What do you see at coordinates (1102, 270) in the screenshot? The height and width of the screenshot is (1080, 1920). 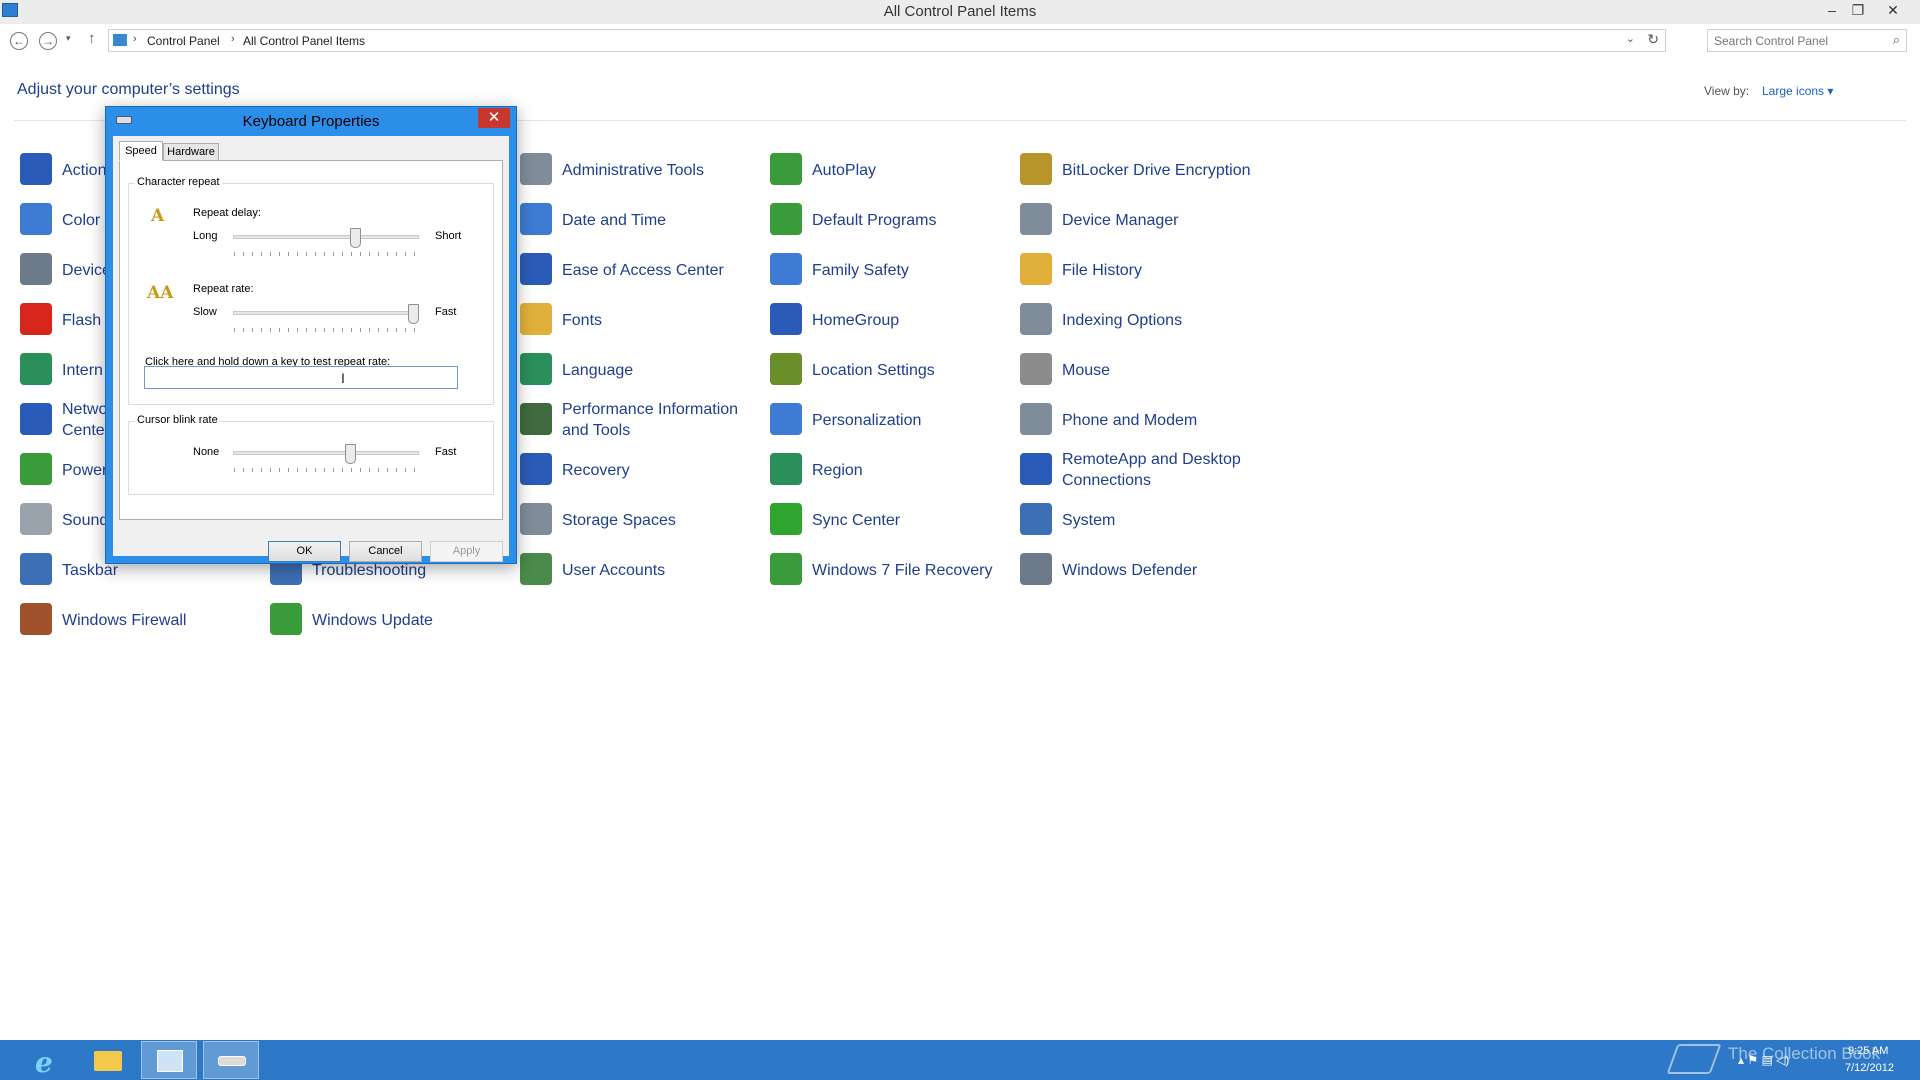 I see `control-panel-item-label: File History` at bounding box center [1102, 270].